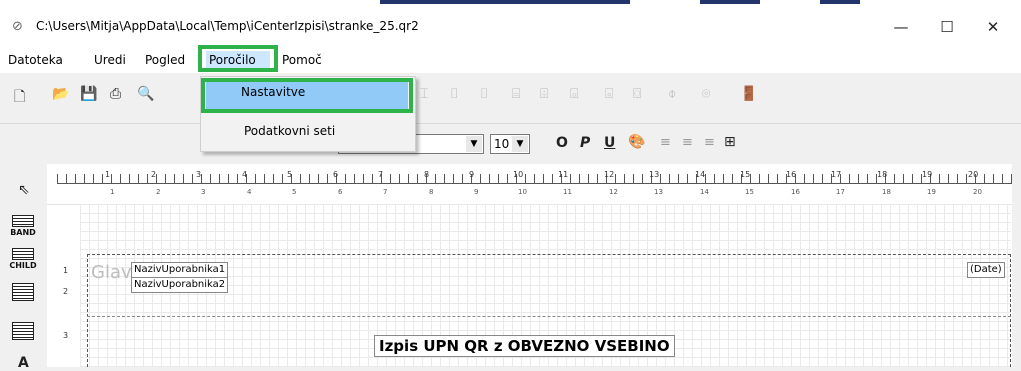  What do you see at coordinates (474, 144) in the screenshot?
I see `font-combo-arrow-icon: ▼` at bounding box center [474, 144].